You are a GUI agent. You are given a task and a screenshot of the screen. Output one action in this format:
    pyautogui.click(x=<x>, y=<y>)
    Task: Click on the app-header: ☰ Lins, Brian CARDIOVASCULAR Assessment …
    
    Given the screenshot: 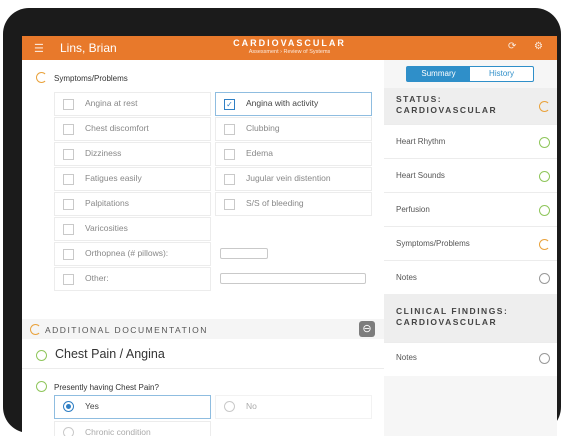 What is the action you would take?
    pyautogui.click(x=289, y=48)
    